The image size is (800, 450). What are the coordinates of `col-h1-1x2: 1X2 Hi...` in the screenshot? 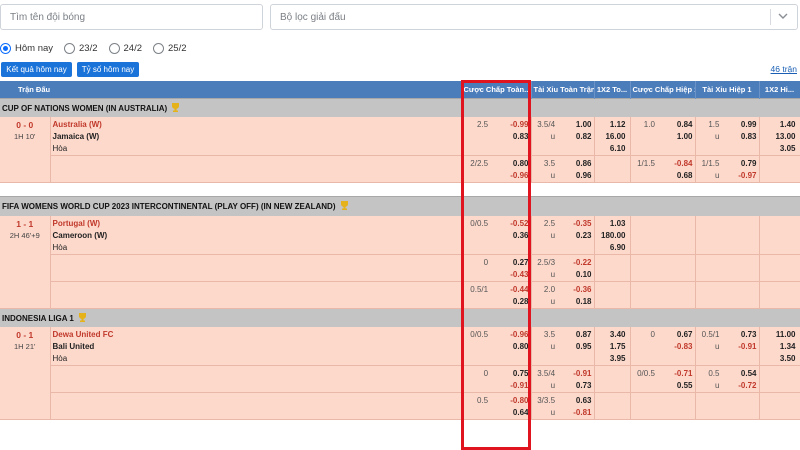 It's located at (779, 89).